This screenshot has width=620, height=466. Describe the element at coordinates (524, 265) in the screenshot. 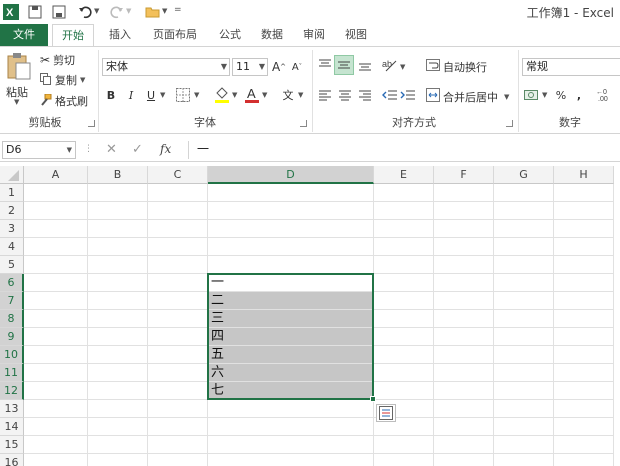

I see `cell-g5` at that location.